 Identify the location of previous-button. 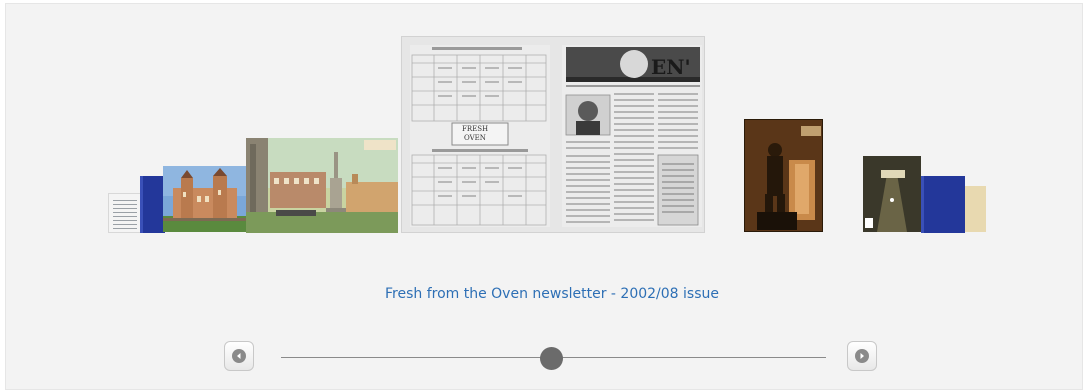
(239, 356).